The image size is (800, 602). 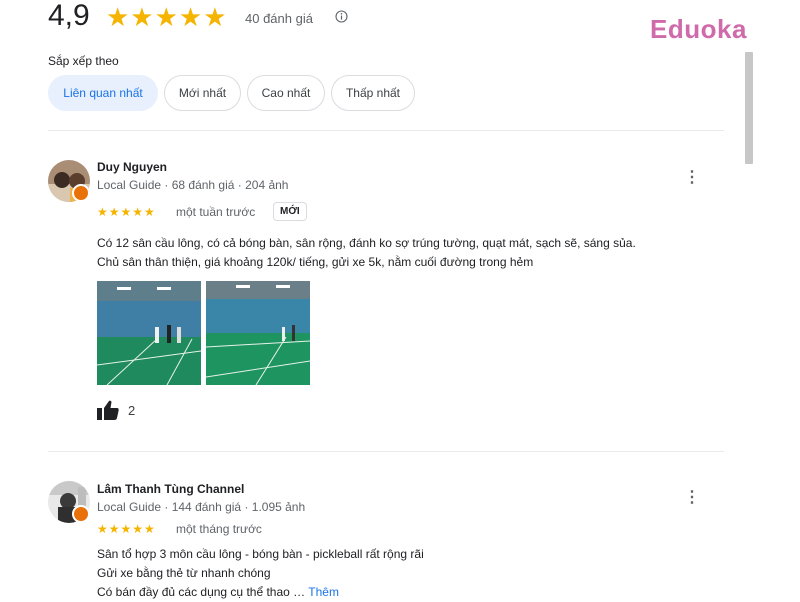 I want to click on thumbs-up-icon, so click(x=108, y=410).